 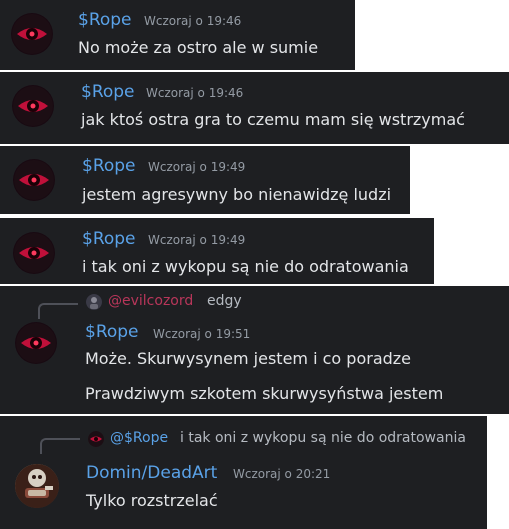 I want to click on message-text: No może za ostro ale w sumie, so click(x=198, y=47).